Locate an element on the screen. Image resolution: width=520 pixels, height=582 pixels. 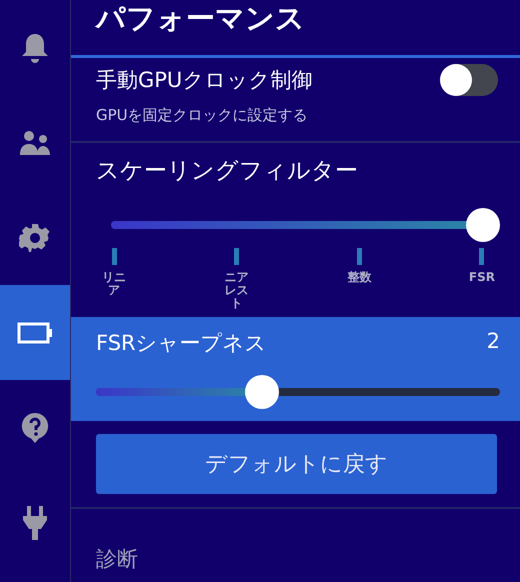
sidebar-tab is located at coordinates (35, 332).